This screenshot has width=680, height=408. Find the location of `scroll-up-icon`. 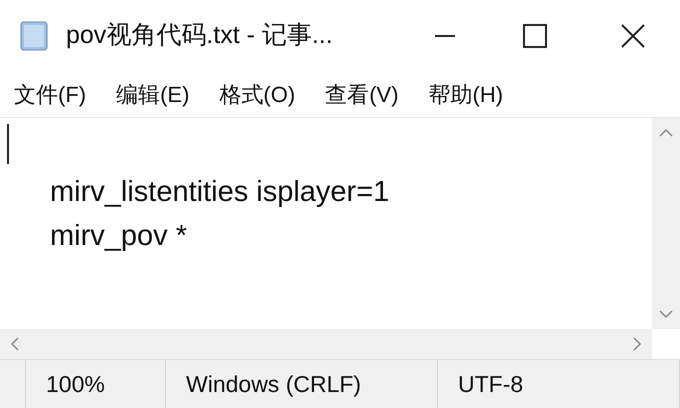

scroll-up-icon is located at coordinates (666, 132).